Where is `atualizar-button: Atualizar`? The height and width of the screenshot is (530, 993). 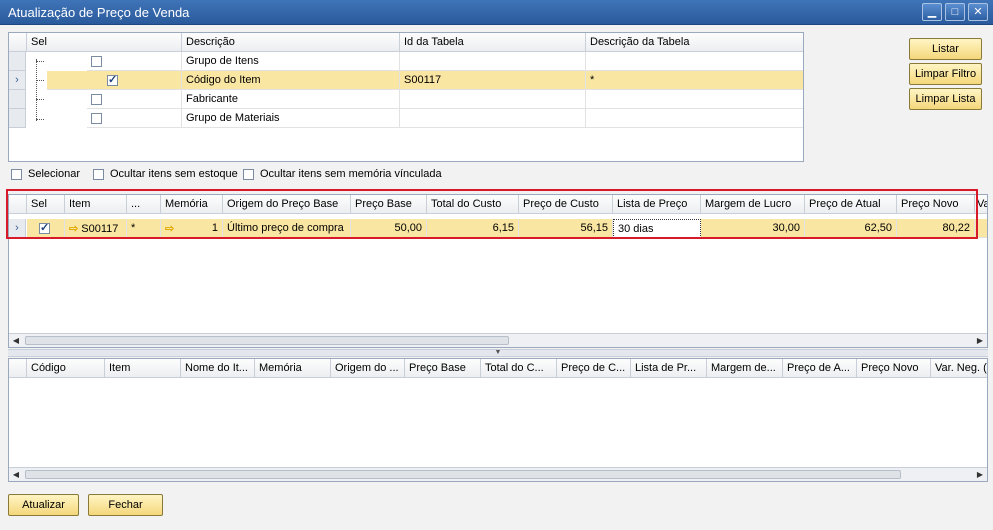 atualizar-button: Atualizar is located at coordinates (43, 505).